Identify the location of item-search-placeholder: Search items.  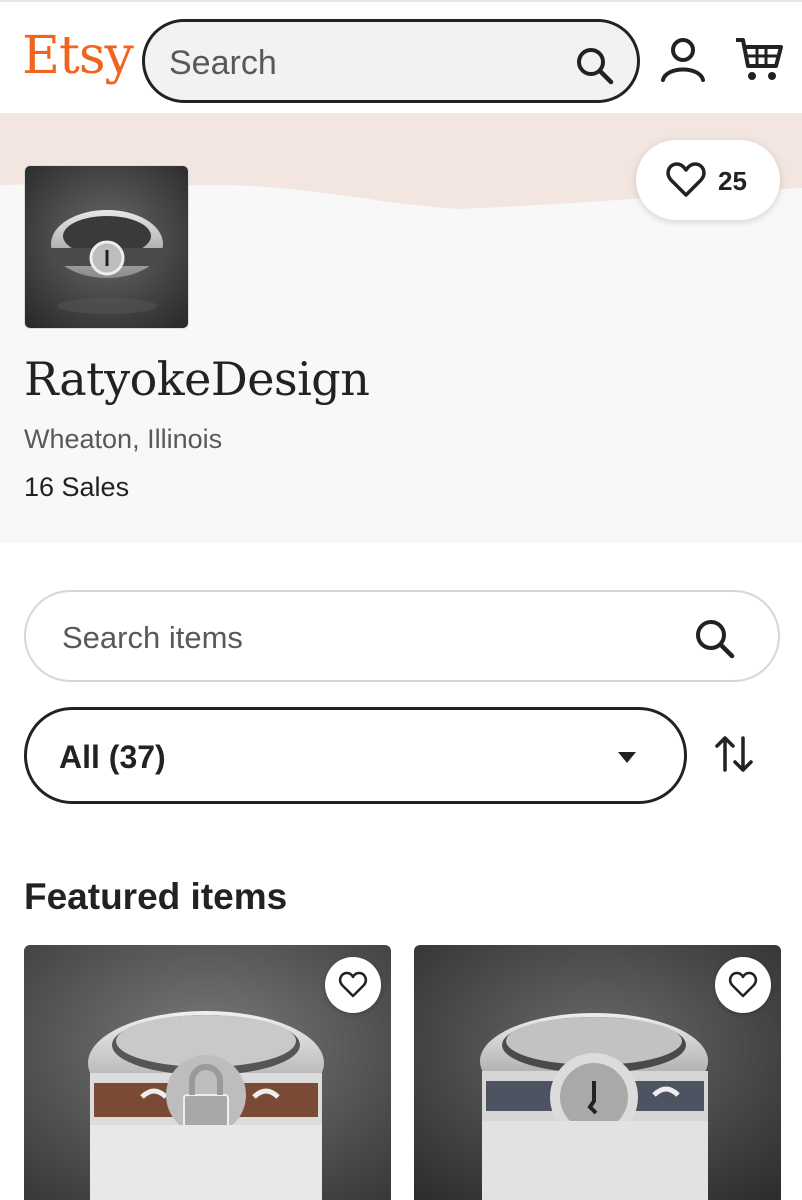
(152, 637).